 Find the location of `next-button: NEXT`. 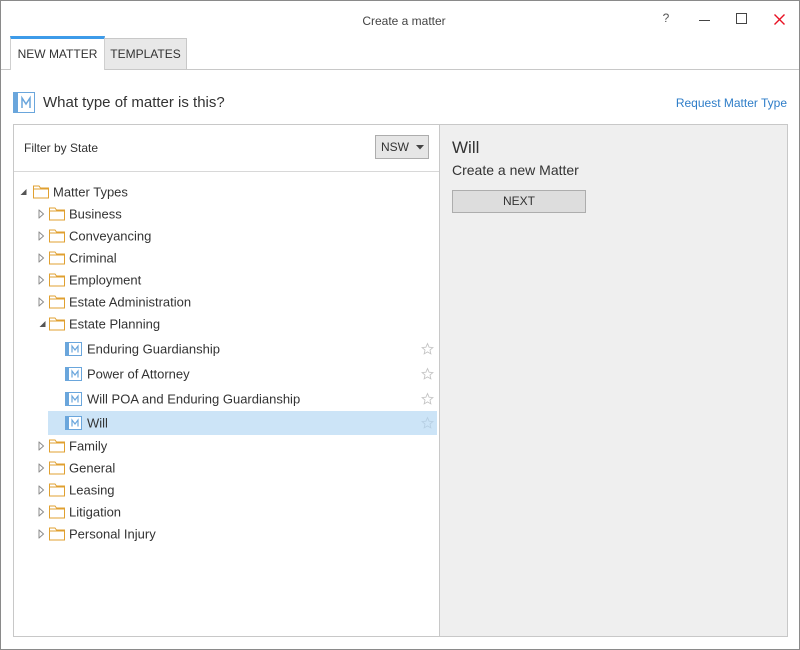

next-button: NEXT is located at coordinates (519, 201).